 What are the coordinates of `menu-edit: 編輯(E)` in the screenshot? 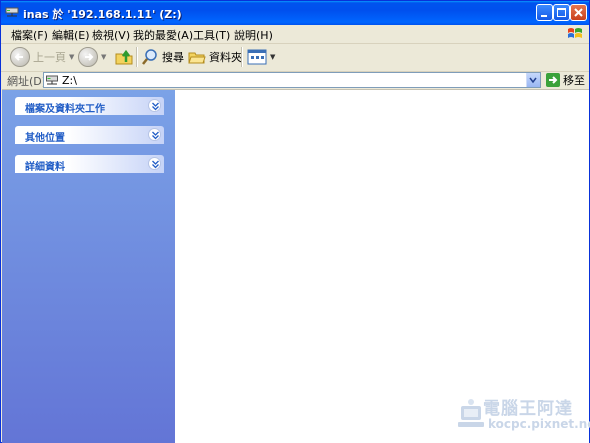 It's located at (71, 35).